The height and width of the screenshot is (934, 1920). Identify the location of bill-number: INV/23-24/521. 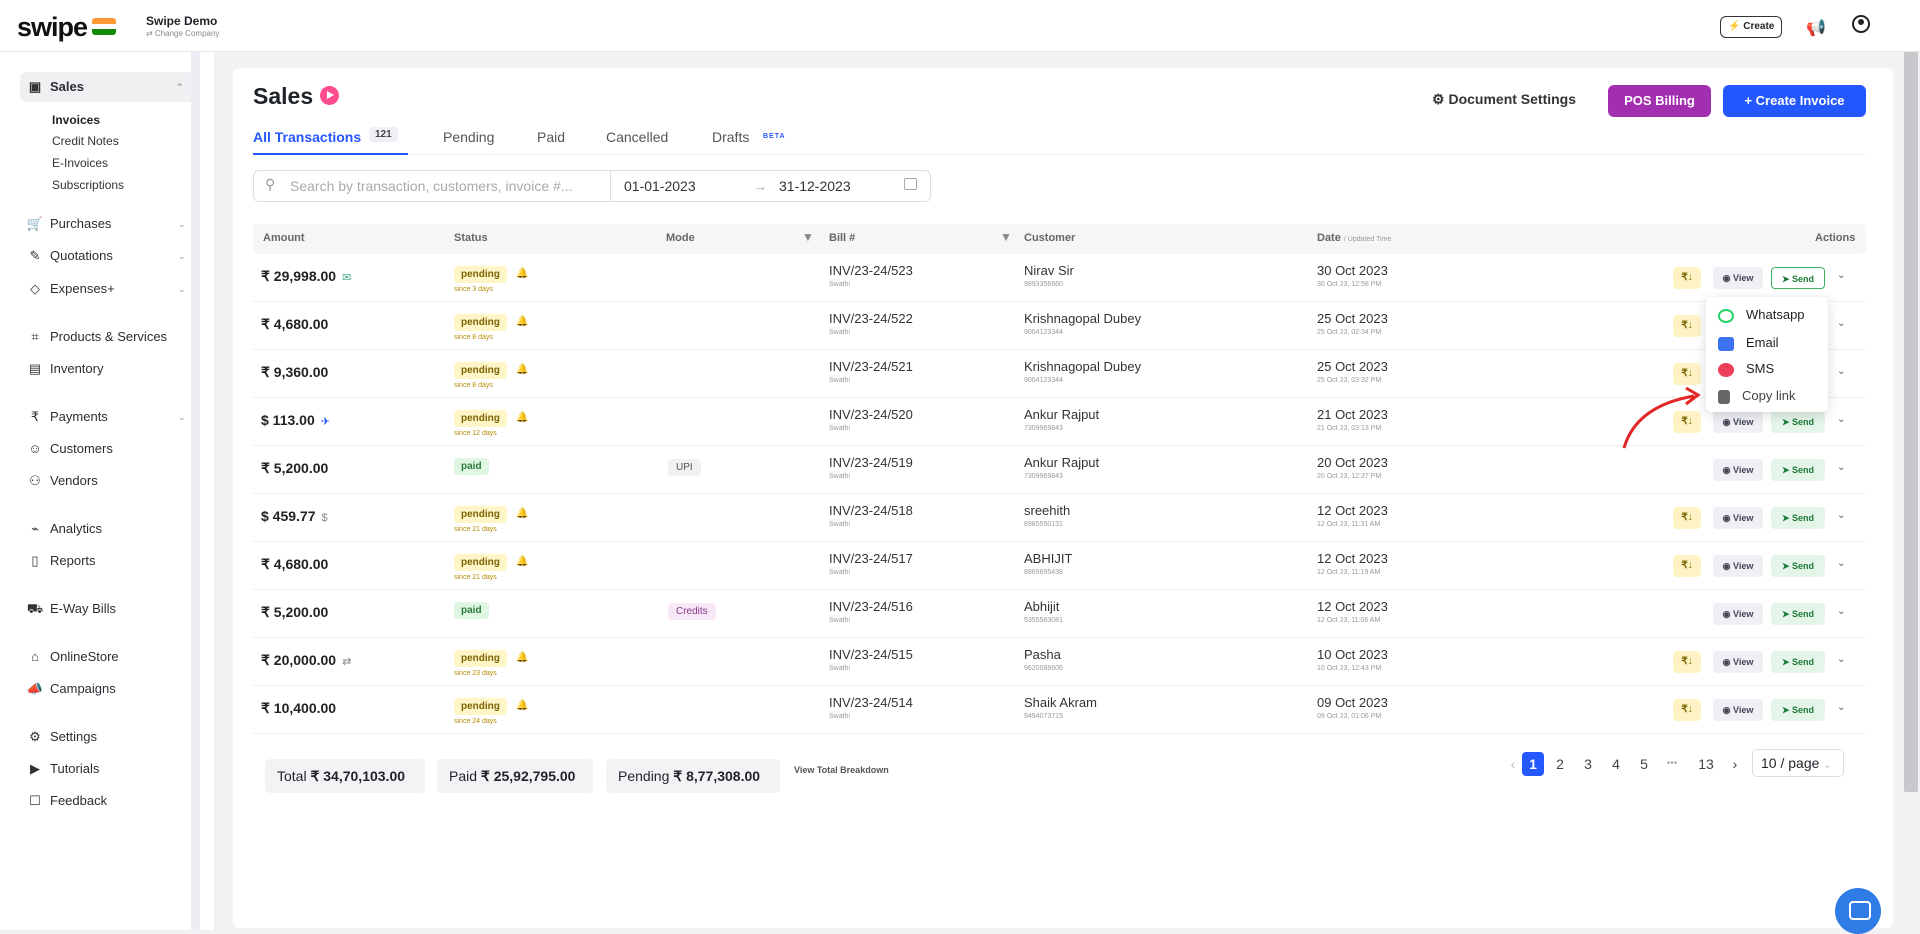
(871, 366).